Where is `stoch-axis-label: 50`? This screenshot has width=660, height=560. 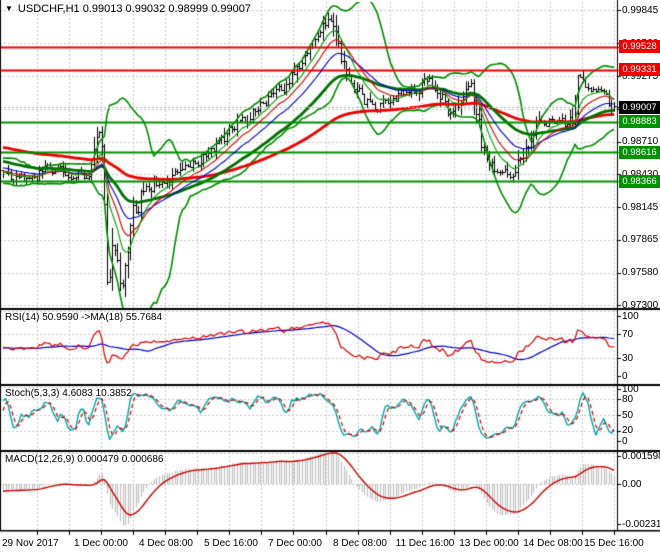 stoch-axis-label: 50 is located at coordinates (628, 415).